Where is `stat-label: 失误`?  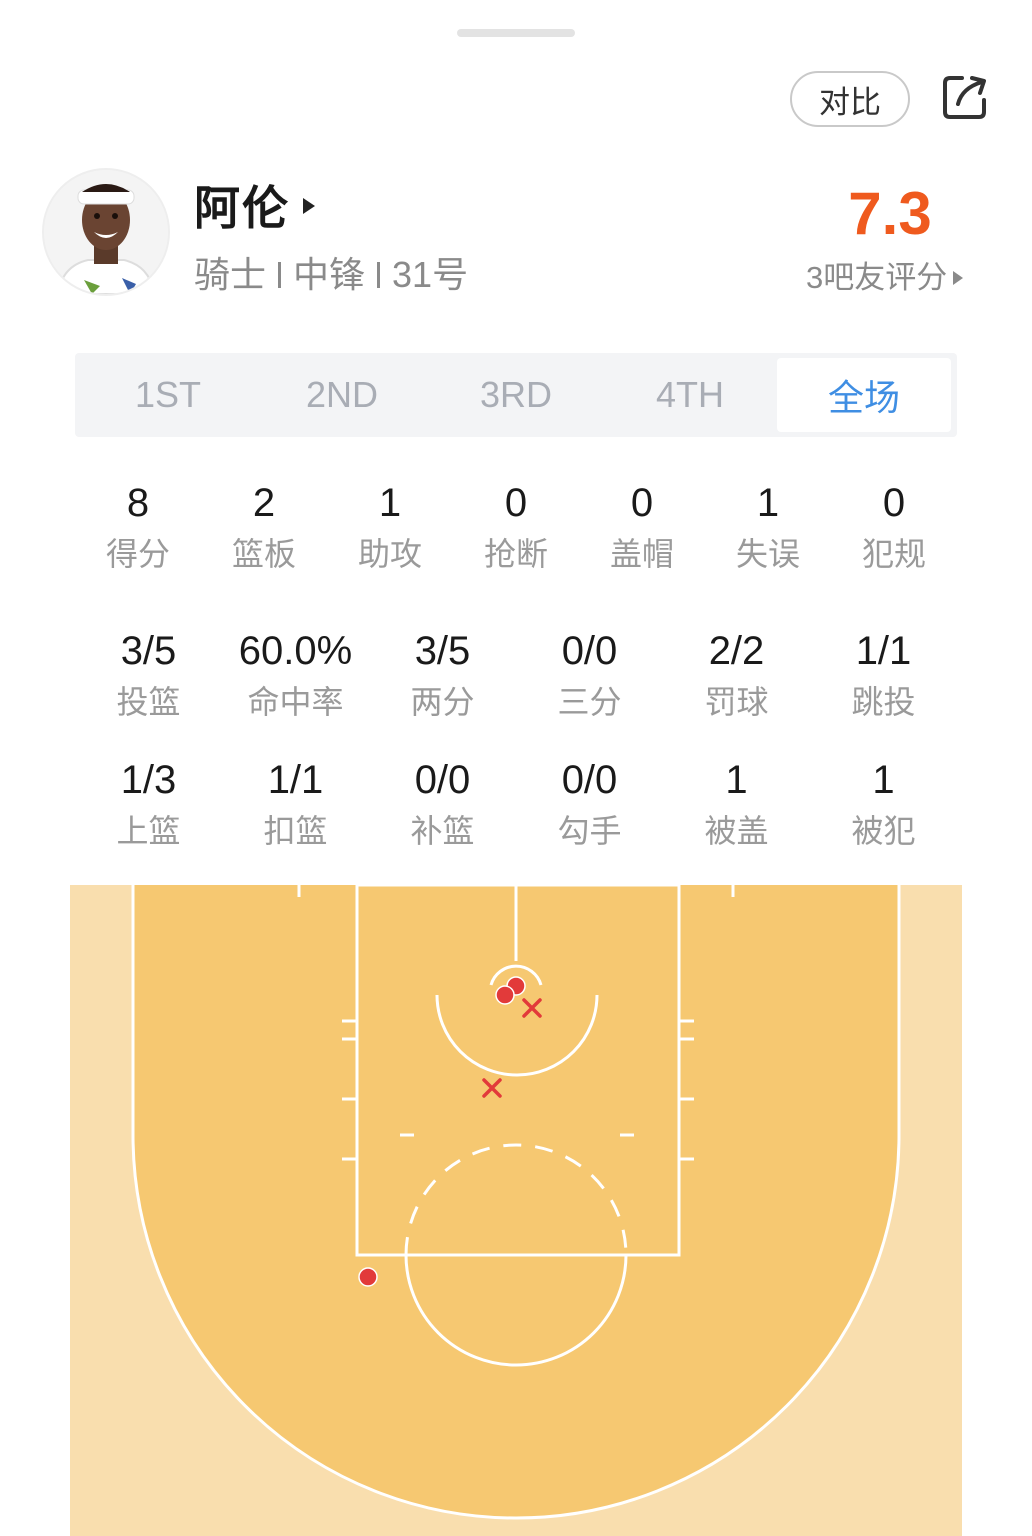 stat-label: 失误 is located at coordinates (767, 554).